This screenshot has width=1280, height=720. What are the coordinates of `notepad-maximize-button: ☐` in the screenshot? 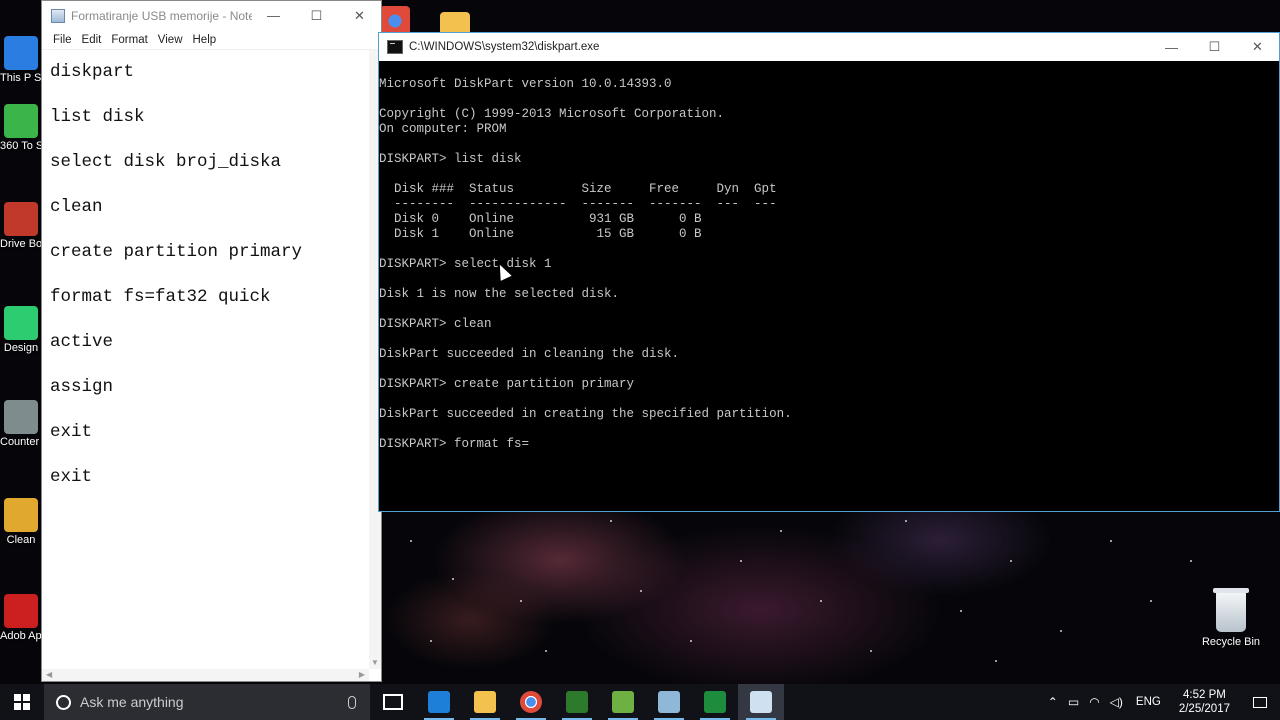 It's located at (316, 15).